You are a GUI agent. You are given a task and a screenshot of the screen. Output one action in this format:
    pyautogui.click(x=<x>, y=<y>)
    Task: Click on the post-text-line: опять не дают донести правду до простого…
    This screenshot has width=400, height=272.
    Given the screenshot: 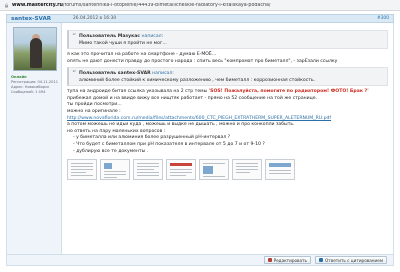 What is the action you would take?
    pyautogui.click(x=202, y=61)
    